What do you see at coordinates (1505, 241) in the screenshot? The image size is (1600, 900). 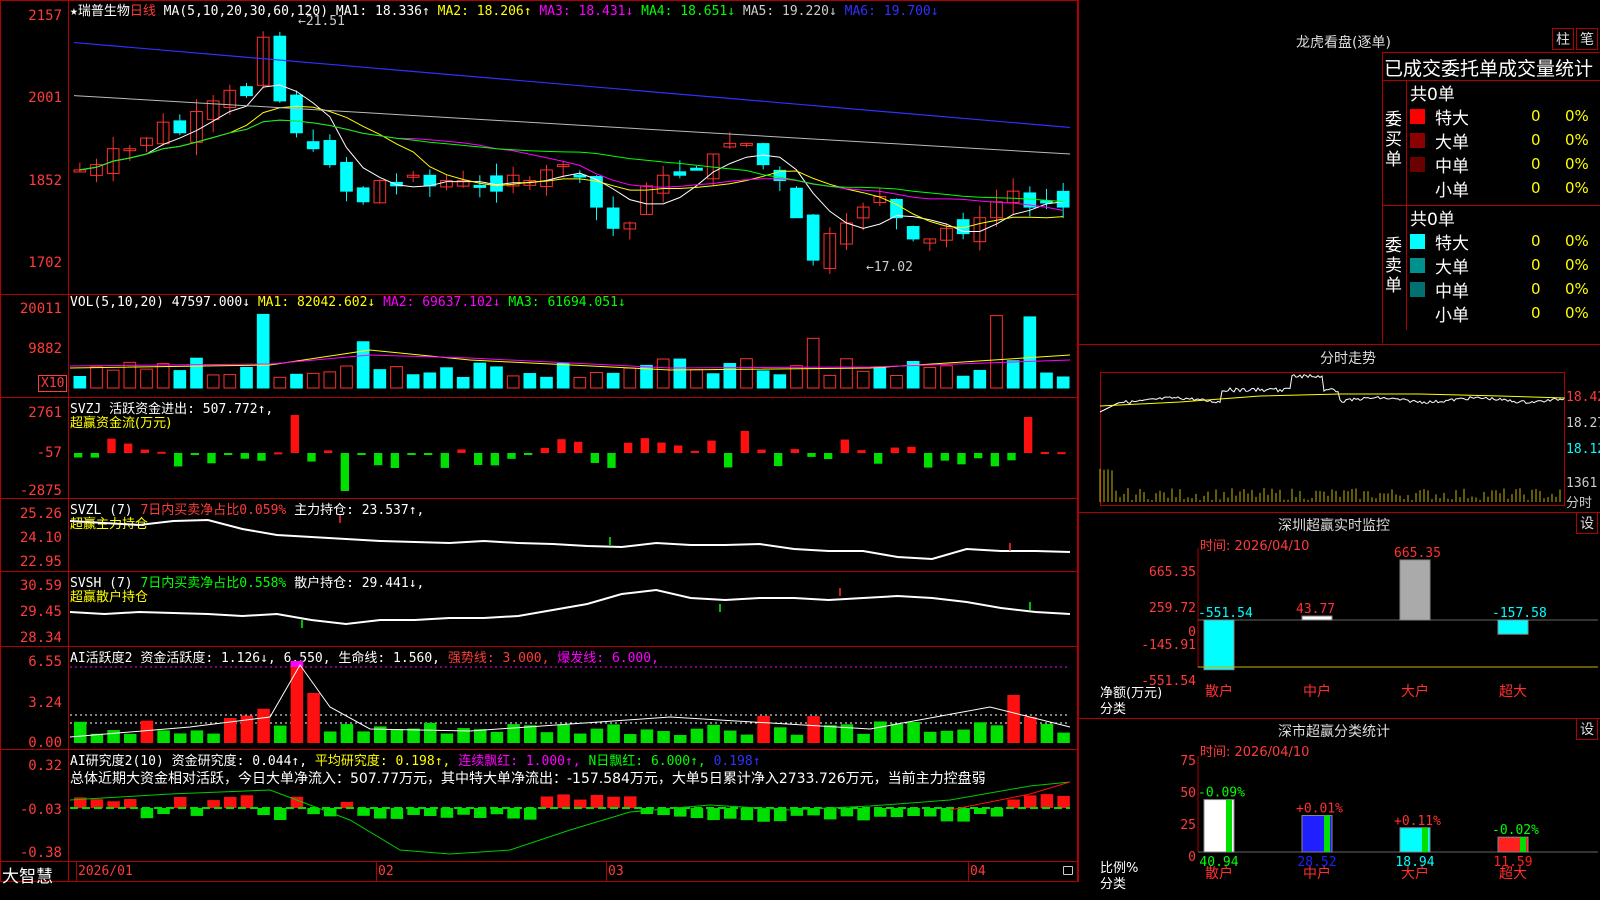 I see `sell-row: 特大 0 0%` at bounding box center [1505, 241].